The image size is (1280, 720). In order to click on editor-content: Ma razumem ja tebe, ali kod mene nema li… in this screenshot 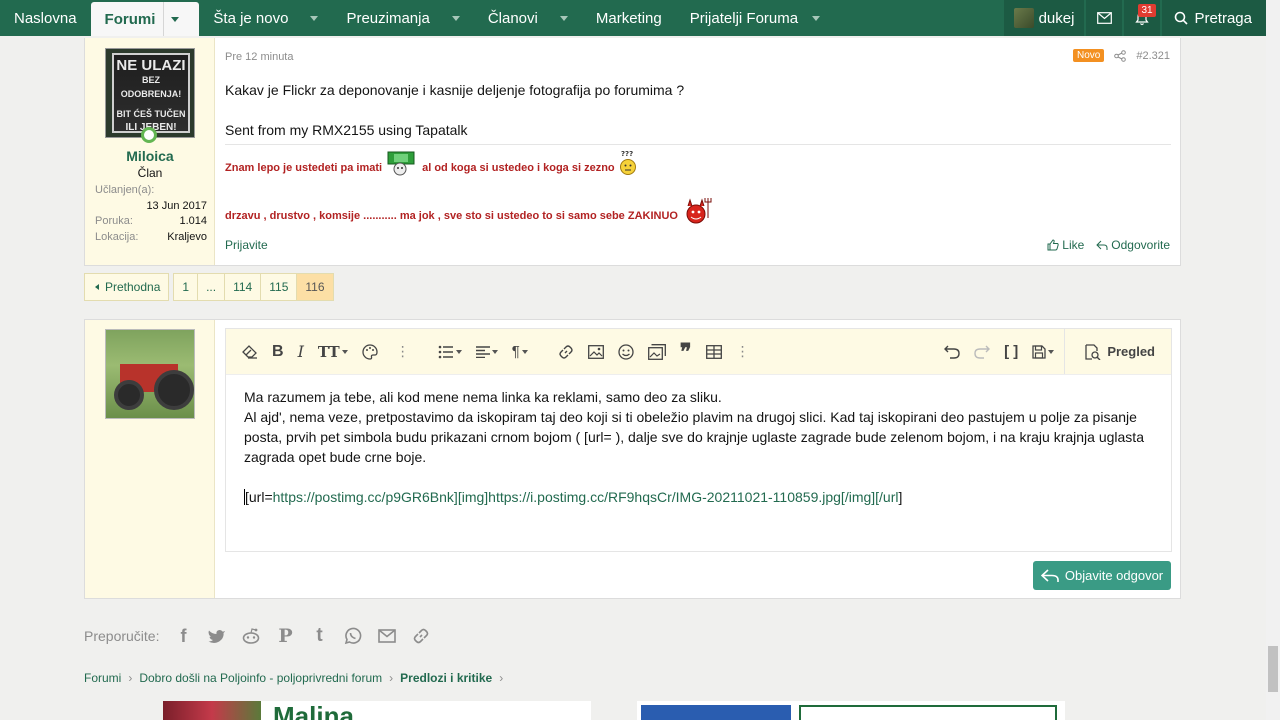, I will do `click(699, 447)`.